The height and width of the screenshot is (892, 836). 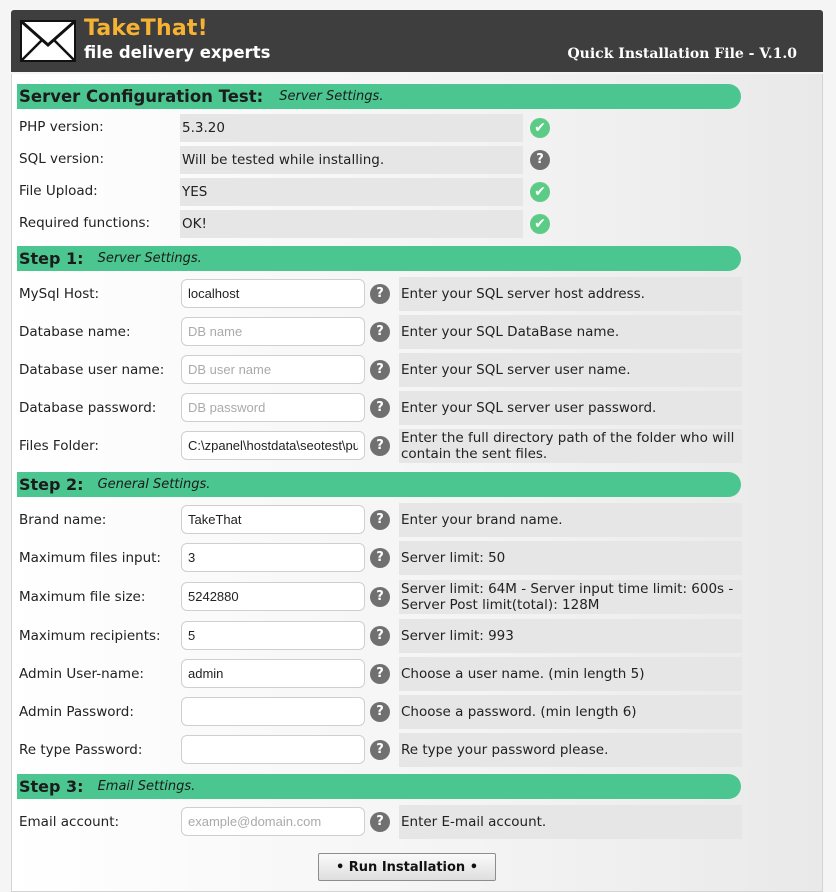 What do you see at coordinates (62, 159) in the screenshot?
I see `test-label: SQL version:` at bounding box center [62, 159].